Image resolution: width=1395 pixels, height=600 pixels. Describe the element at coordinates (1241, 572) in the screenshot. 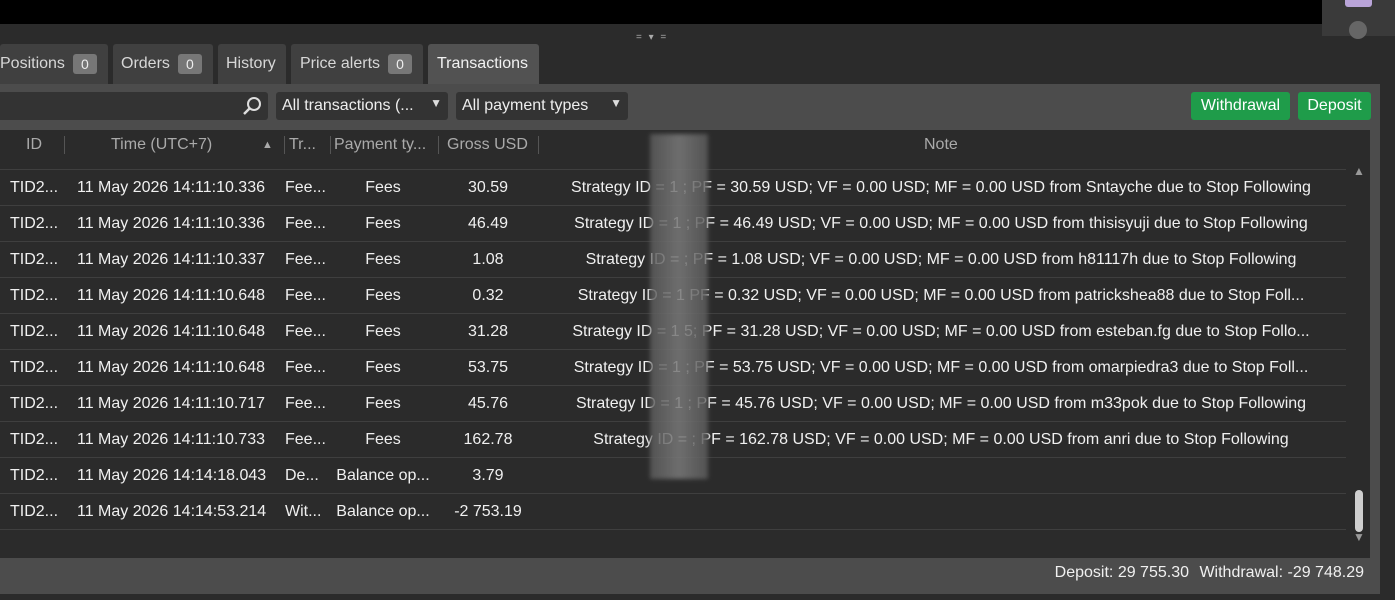

I see `withdrawal-total-label: Withdrawal:` at that location.